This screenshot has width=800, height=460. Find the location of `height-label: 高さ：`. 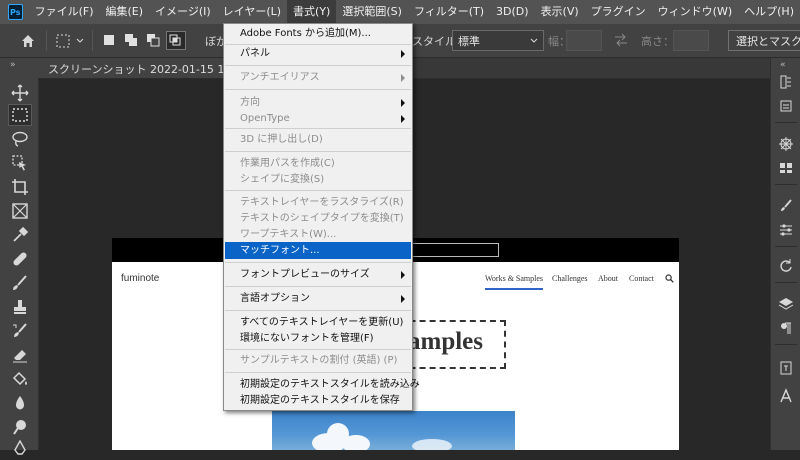

height-label: 高さ： is located at coordinates (657, 41).